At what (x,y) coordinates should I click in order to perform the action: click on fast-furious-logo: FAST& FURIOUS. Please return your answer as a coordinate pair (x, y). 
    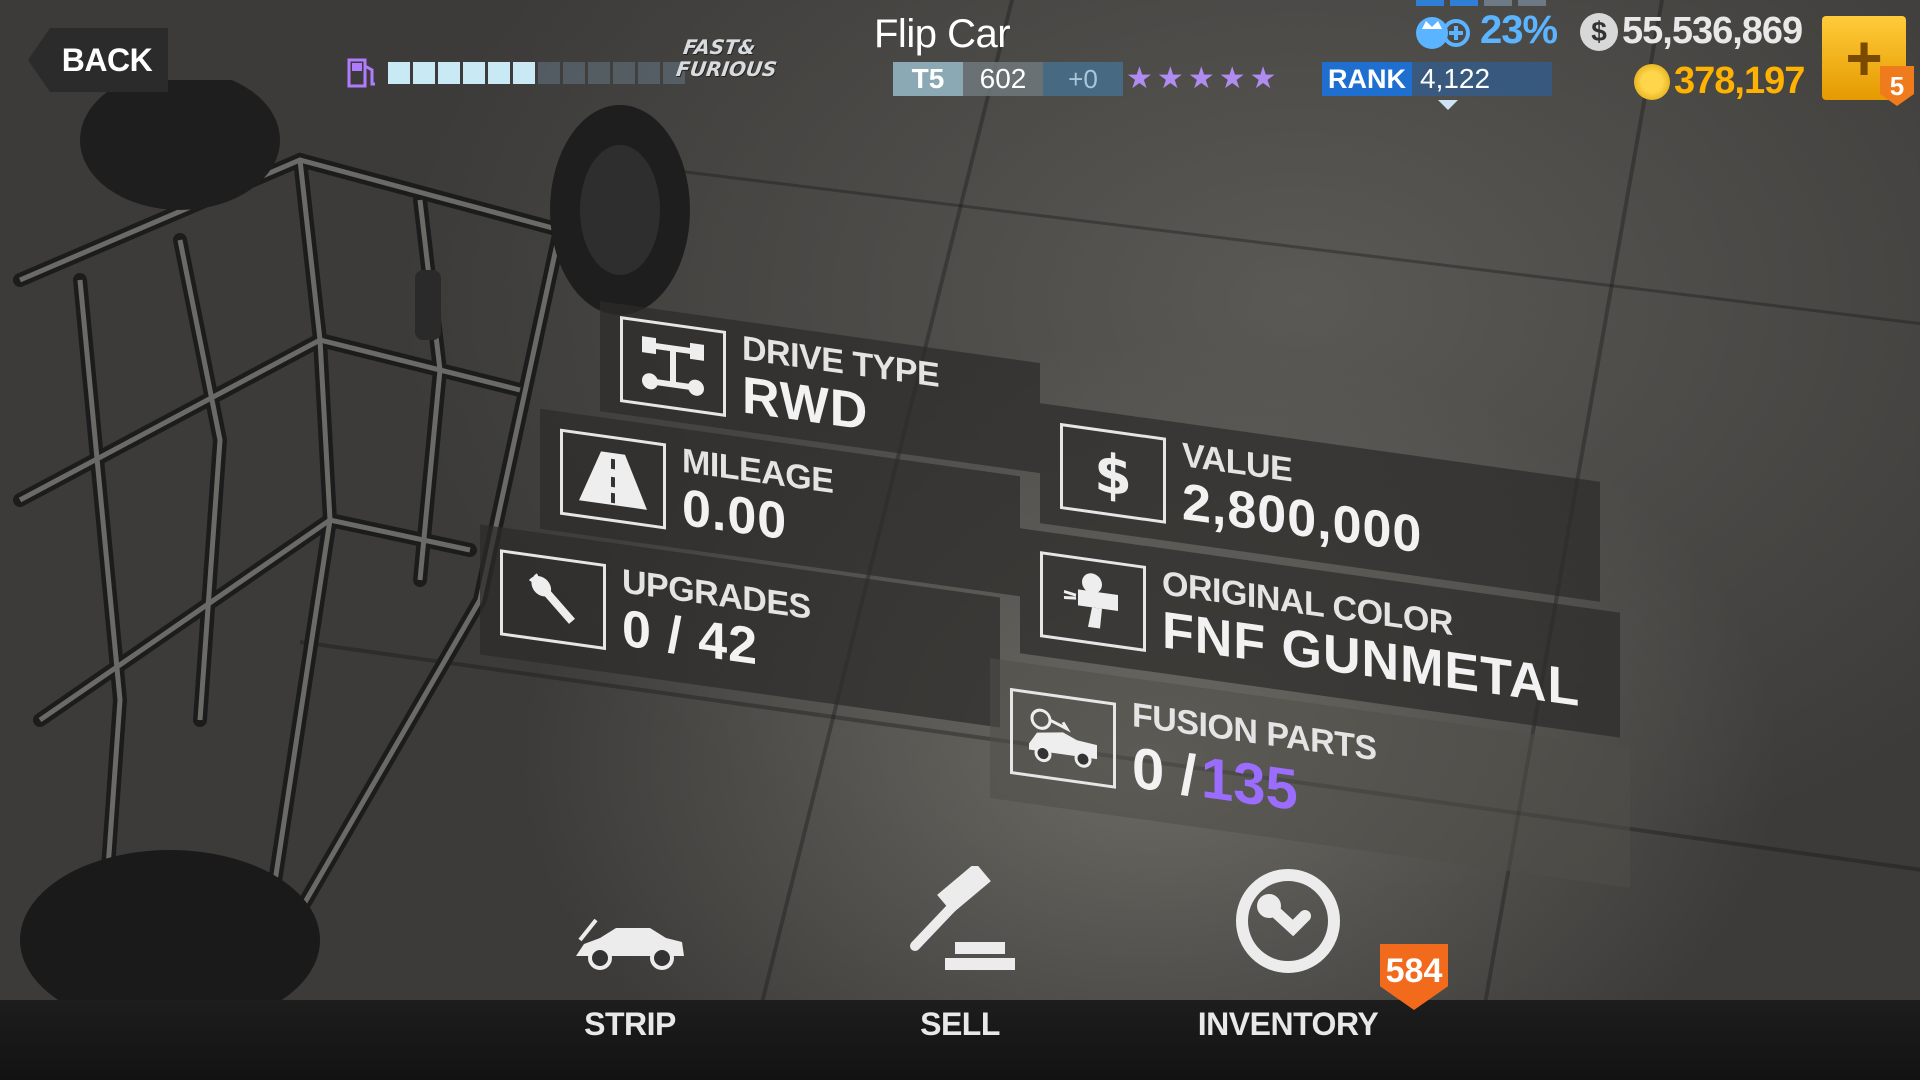
    Looking at the image, I should click on (758, 58).